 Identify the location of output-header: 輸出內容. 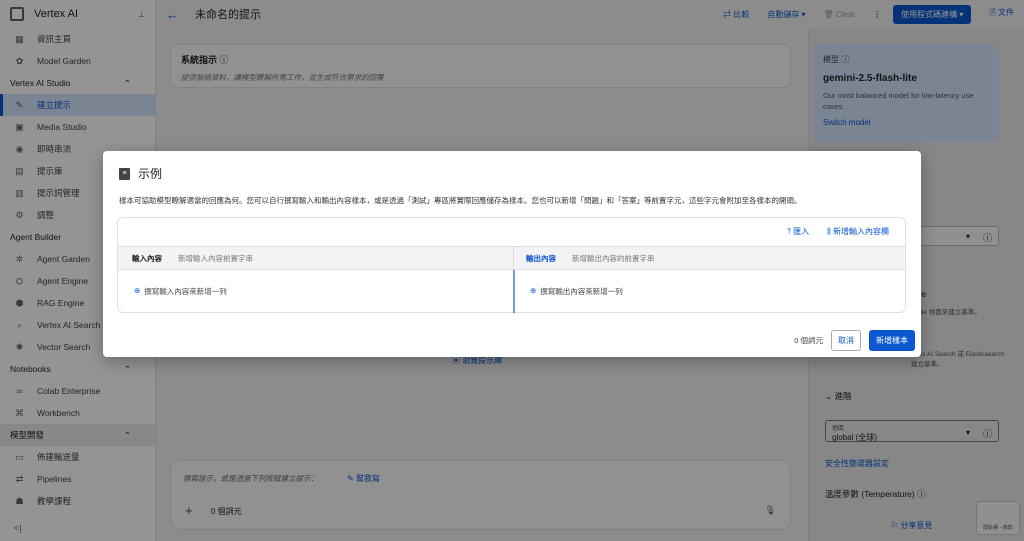
(541, 258).